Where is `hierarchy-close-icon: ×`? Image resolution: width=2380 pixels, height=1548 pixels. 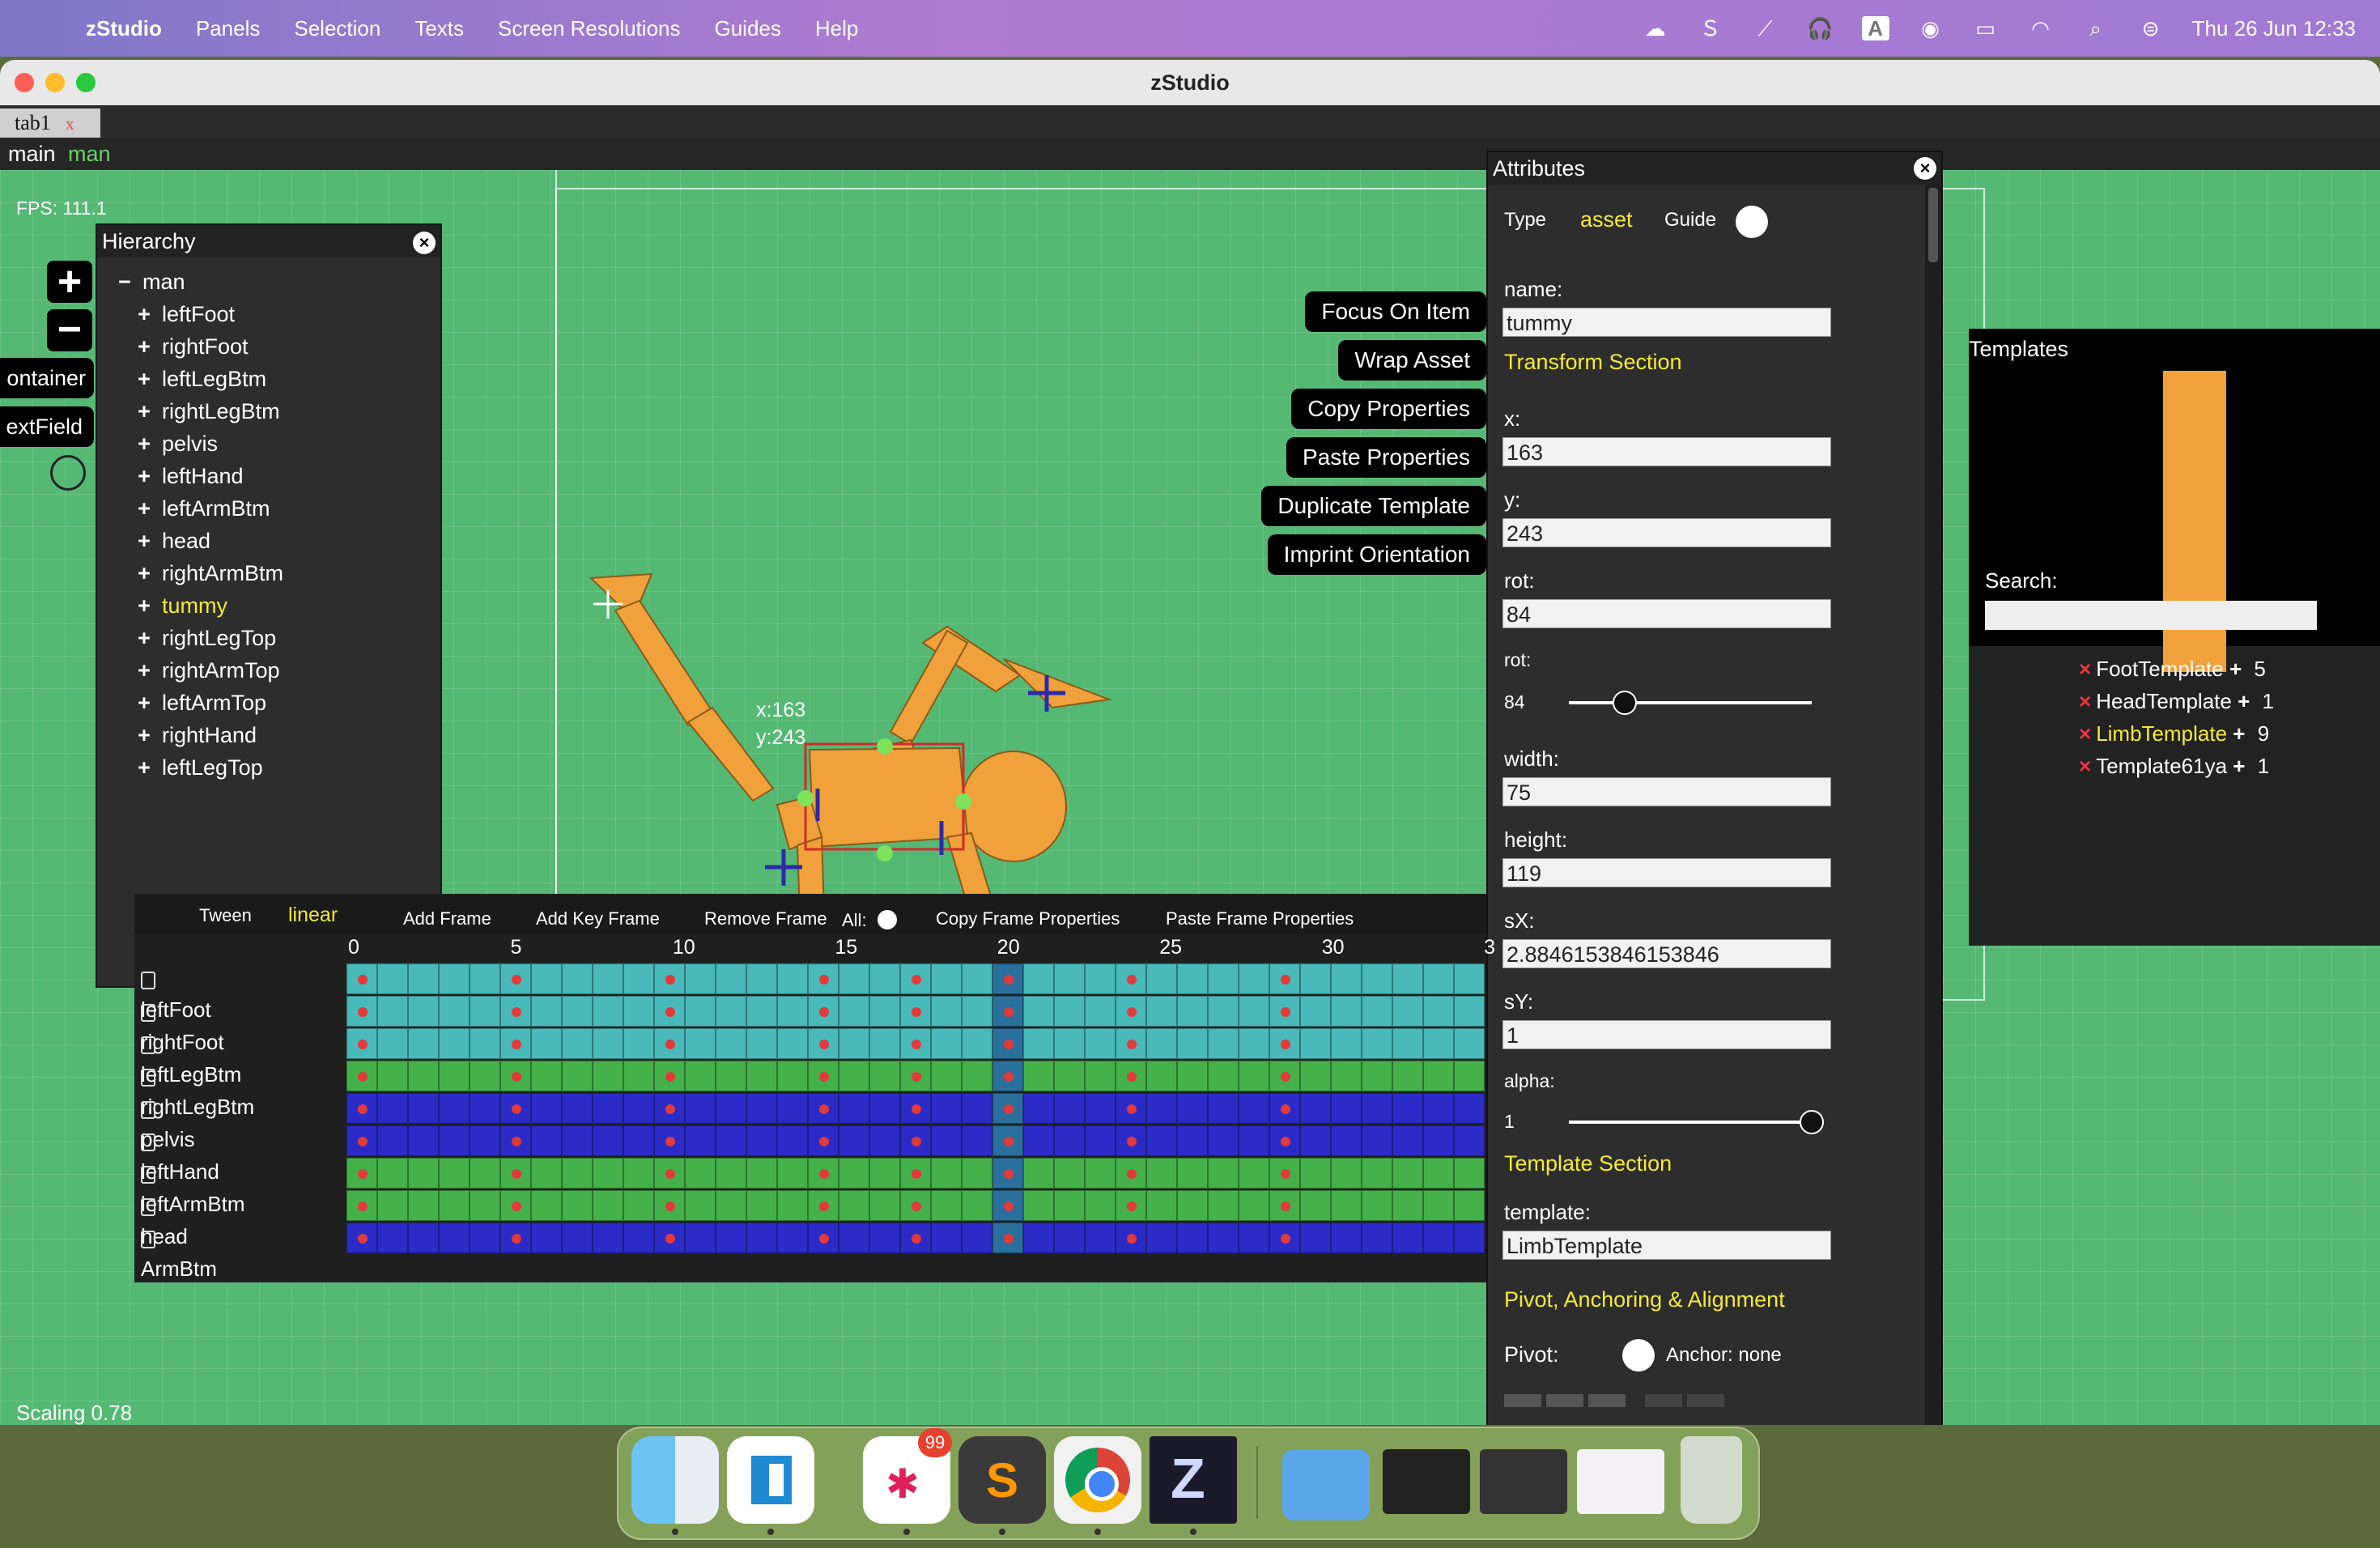 hierarchy-close-icon: × is located at coordinates (424, 243).